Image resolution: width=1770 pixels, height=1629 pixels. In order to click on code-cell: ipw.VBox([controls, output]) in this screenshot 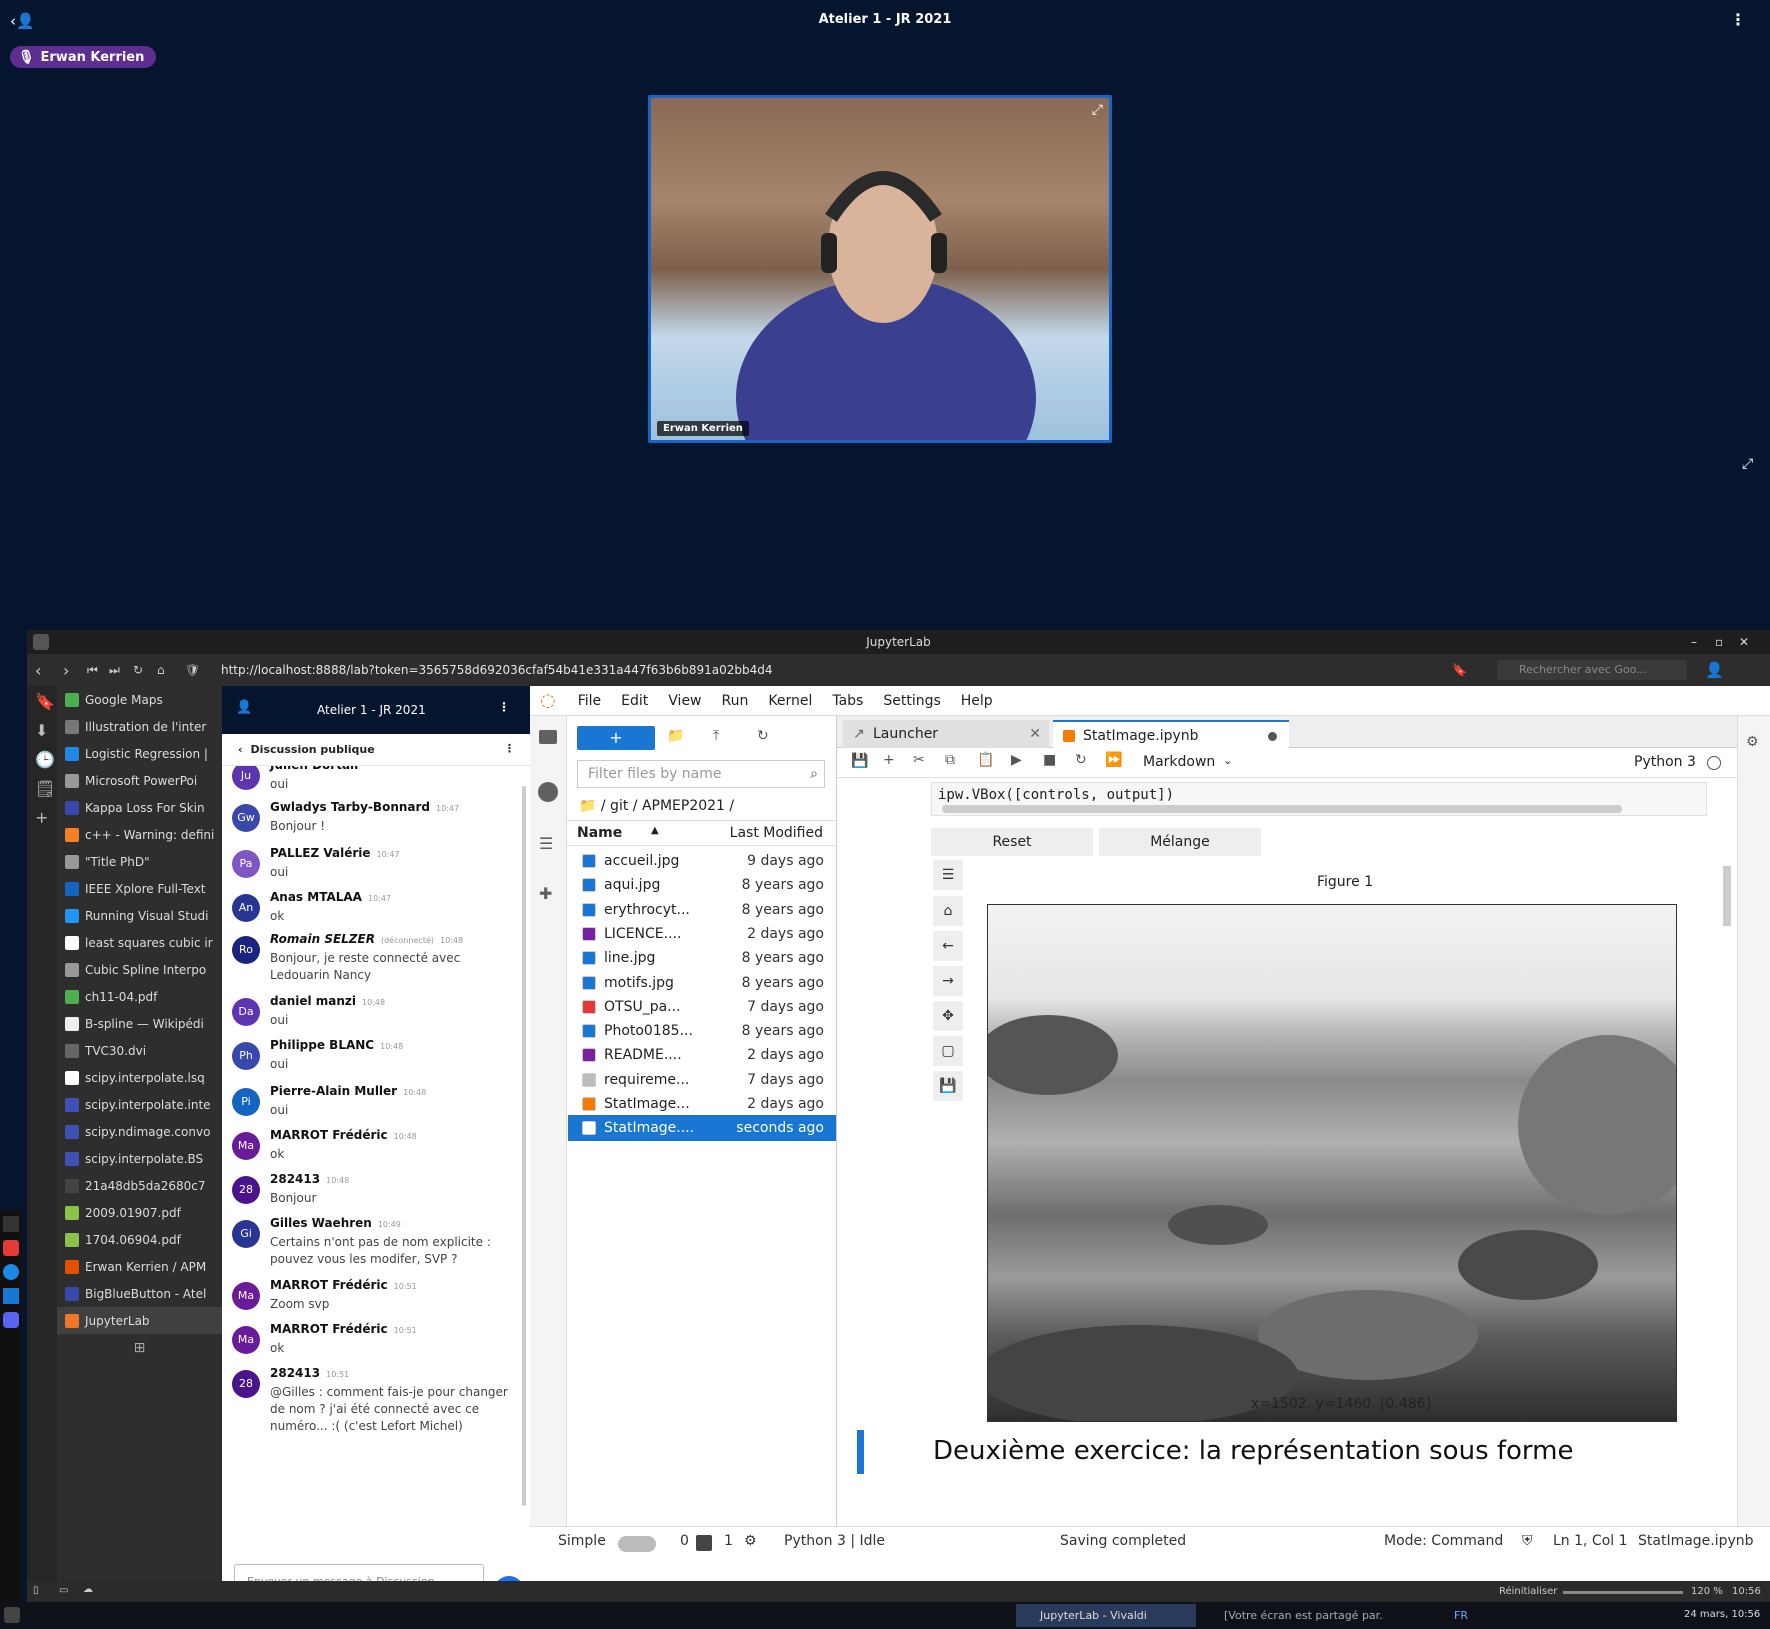, I will do `click(1319, 799)`.